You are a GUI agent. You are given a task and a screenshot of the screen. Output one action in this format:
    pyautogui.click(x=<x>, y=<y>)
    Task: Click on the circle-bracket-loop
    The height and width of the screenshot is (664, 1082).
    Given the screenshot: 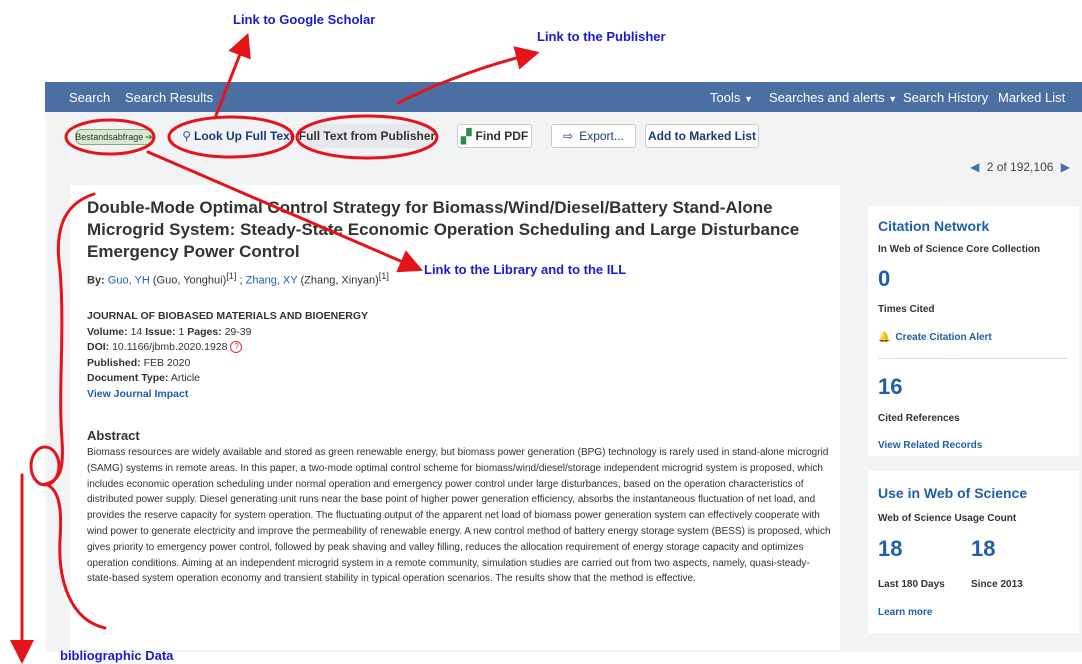 What is the action you would take?
    pyautogui.click(x=45, y=466)
    